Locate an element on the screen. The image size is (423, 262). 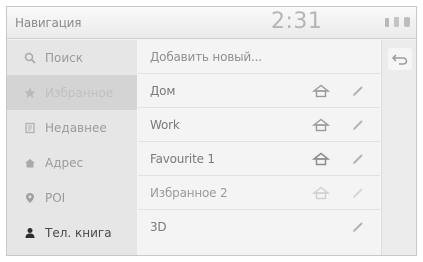
list-item-label: Избранное 2 is located at coordinates (189, 193).